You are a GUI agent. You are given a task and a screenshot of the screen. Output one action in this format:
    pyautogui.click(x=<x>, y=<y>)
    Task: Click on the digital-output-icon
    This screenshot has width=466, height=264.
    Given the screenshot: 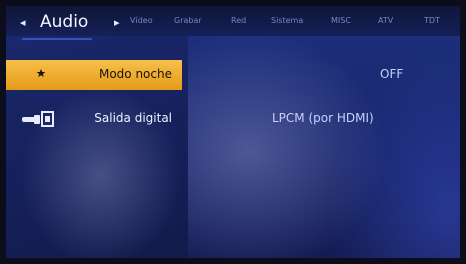 What is the action you would take?
    pyautogui.click(x=38, y=119)
    